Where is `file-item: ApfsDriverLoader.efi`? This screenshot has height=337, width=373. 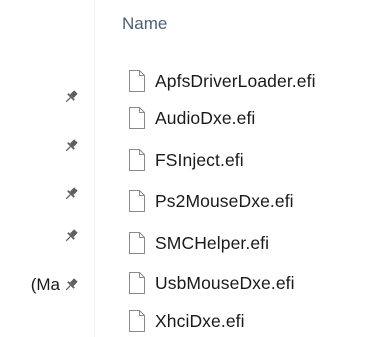
file-item: ApfsDriverLoader.efi is located at coordinates (247, 81).